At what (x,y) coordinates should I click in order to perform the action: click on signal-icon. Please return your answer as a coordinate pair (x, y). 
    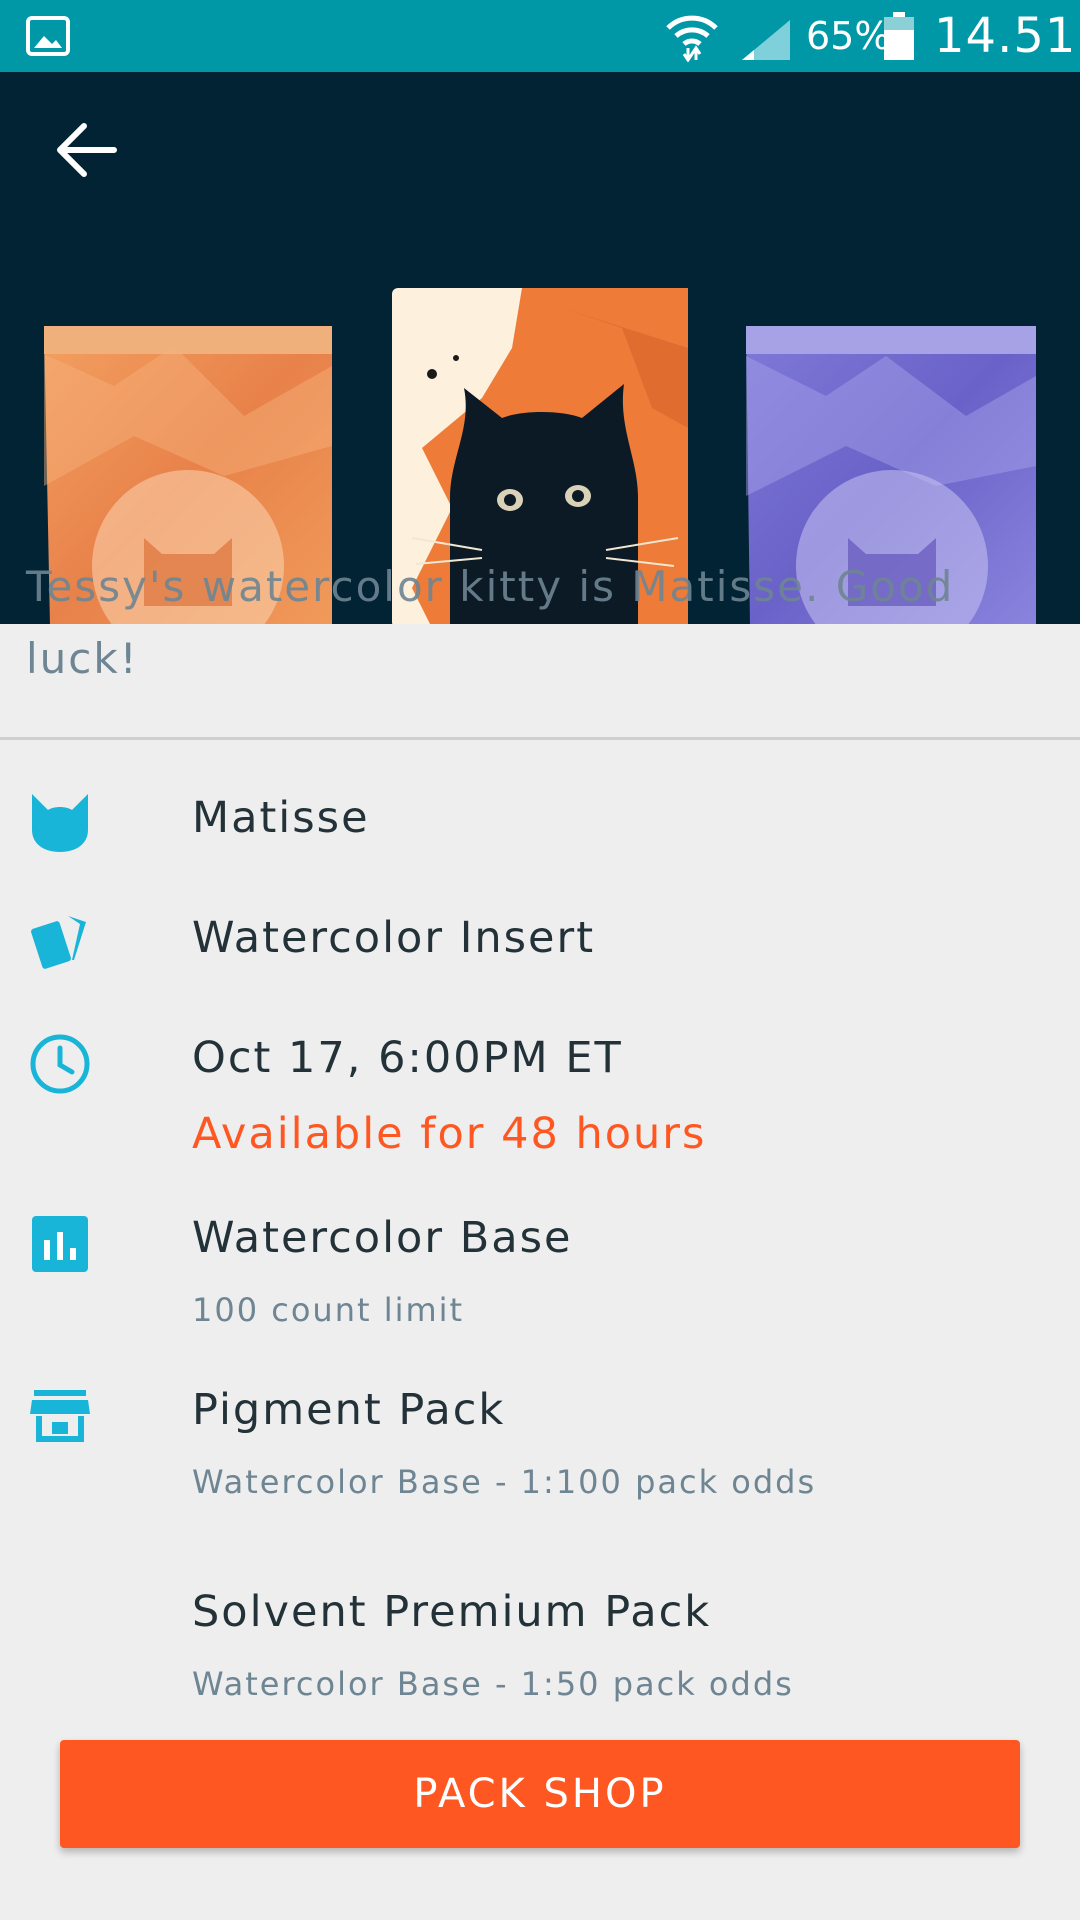
    Looking at the image, I should click on (766, 40).